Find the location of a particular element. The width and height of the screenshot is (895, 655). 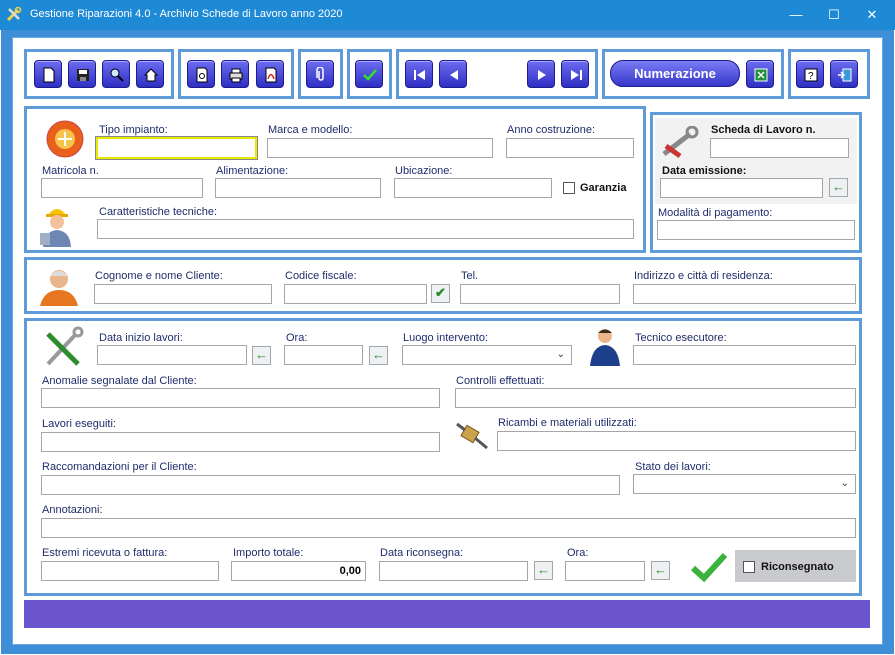

data-emissione-label: Data emissione: is located at coordinates (704, 171).